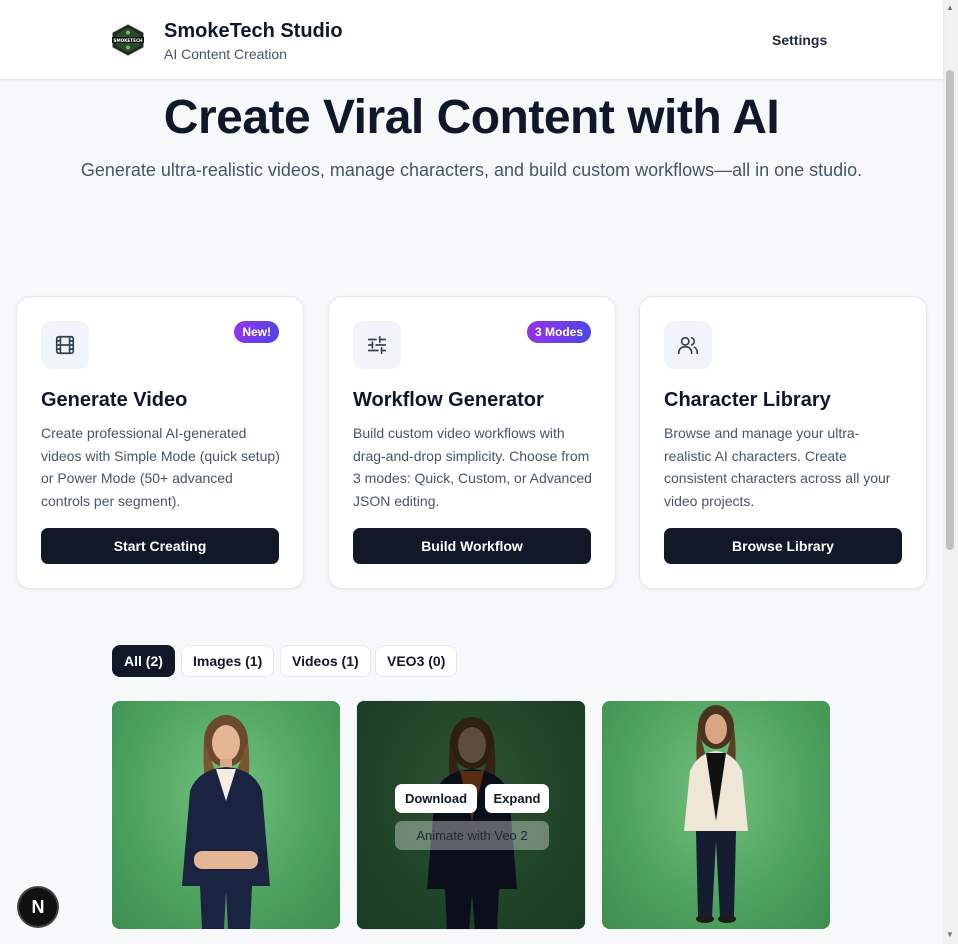 This screenshot has height=944, width=958. I want to click on users-icon, so click(688, 345).